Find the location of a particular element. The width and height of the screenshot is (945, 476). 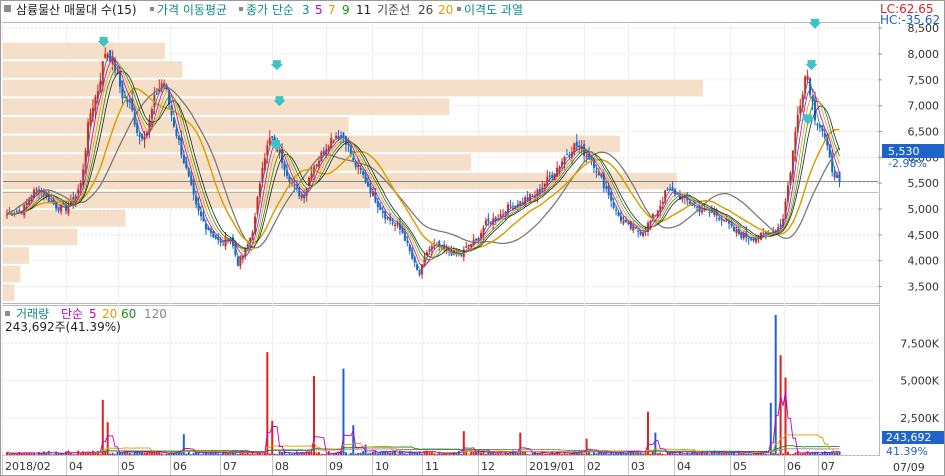

x-end-label: 07/09 is located at coordinates (909, 467).